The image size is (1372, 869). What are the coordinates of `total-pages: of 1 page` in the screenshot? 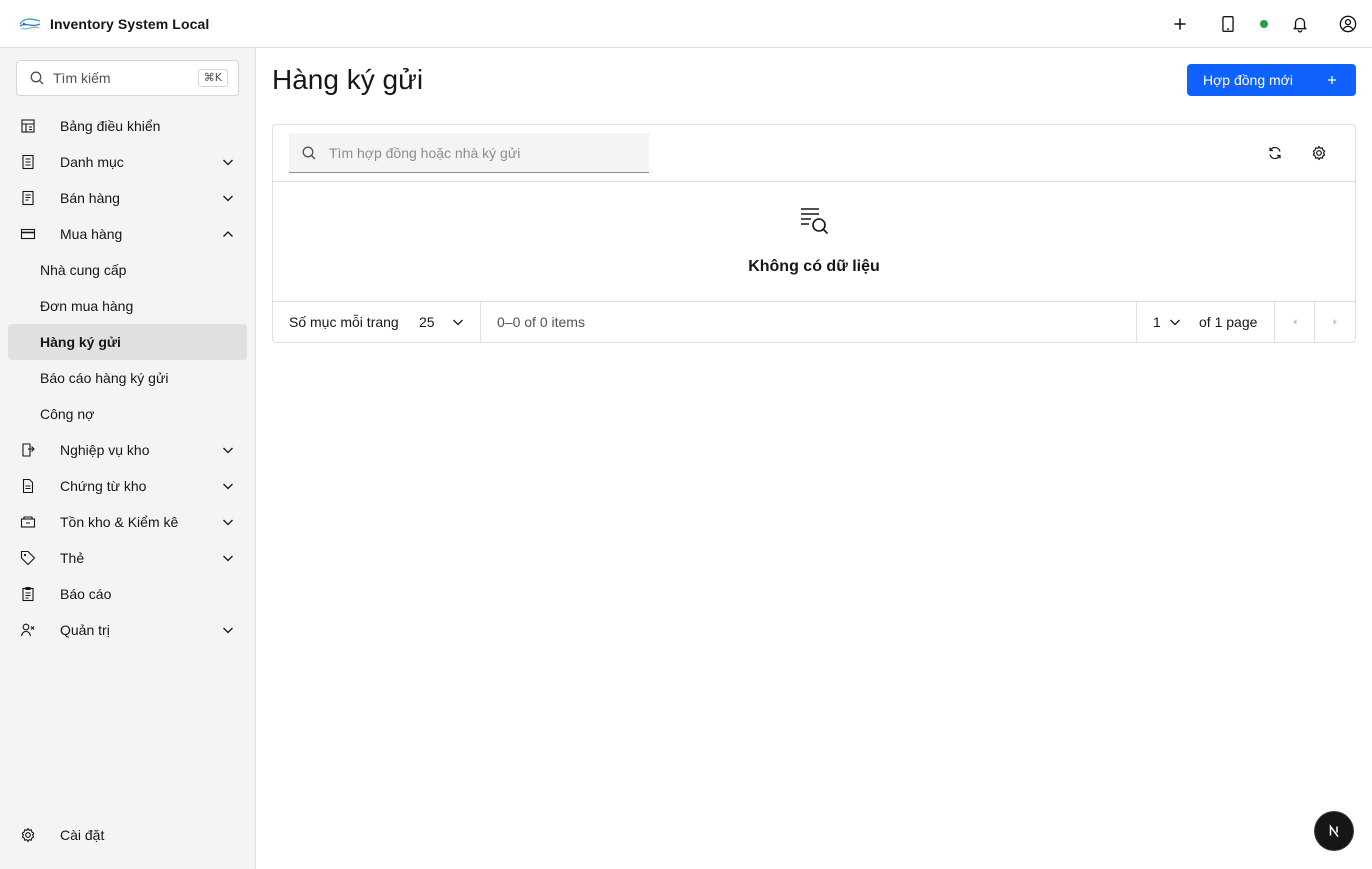 It's located at (1228, 322).